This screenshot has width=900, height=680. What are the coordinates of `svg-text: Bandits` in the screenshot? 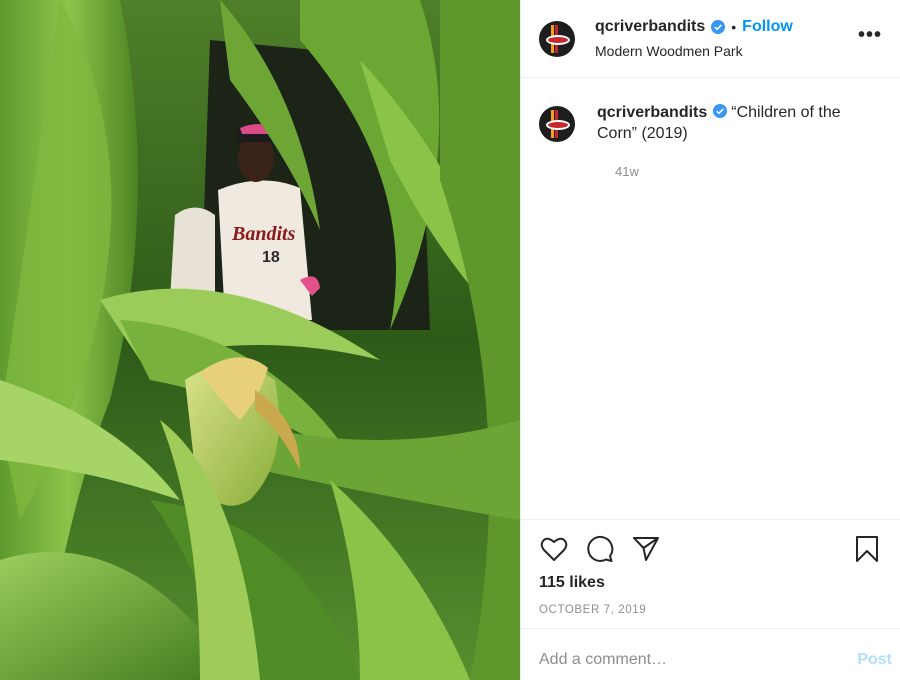 It's located at (263, 234).